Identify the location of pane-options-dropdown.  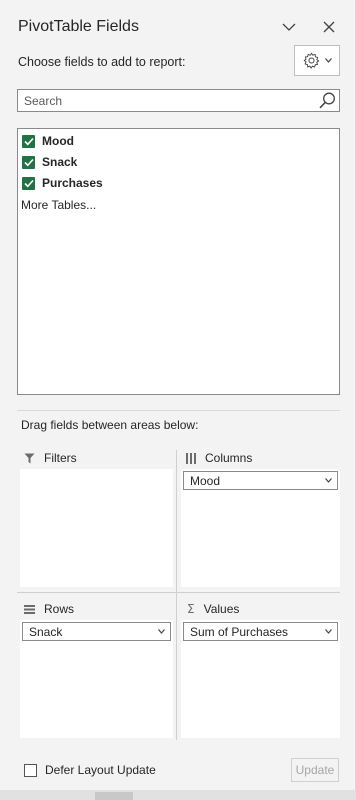
(289, 27).